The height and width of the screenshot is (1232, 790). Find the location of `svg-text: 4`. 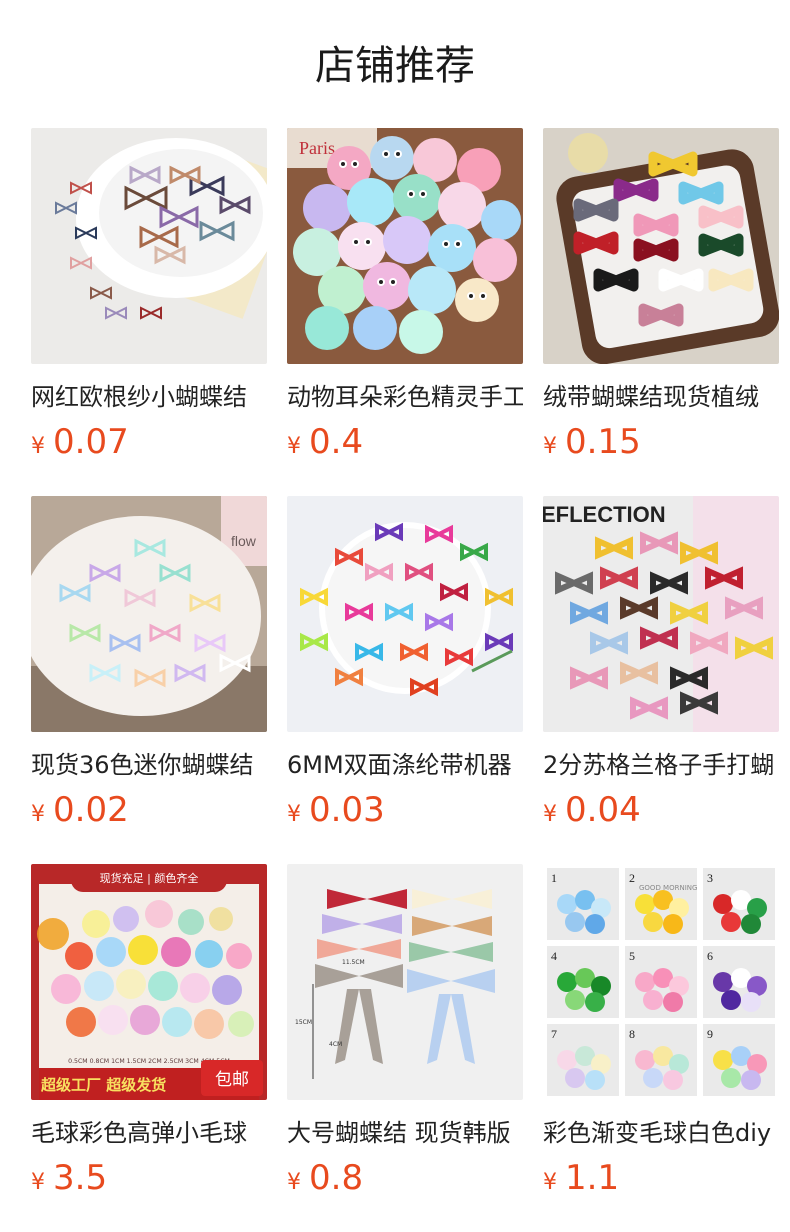

svg-text: 4 is located at coordinates (554, 956).